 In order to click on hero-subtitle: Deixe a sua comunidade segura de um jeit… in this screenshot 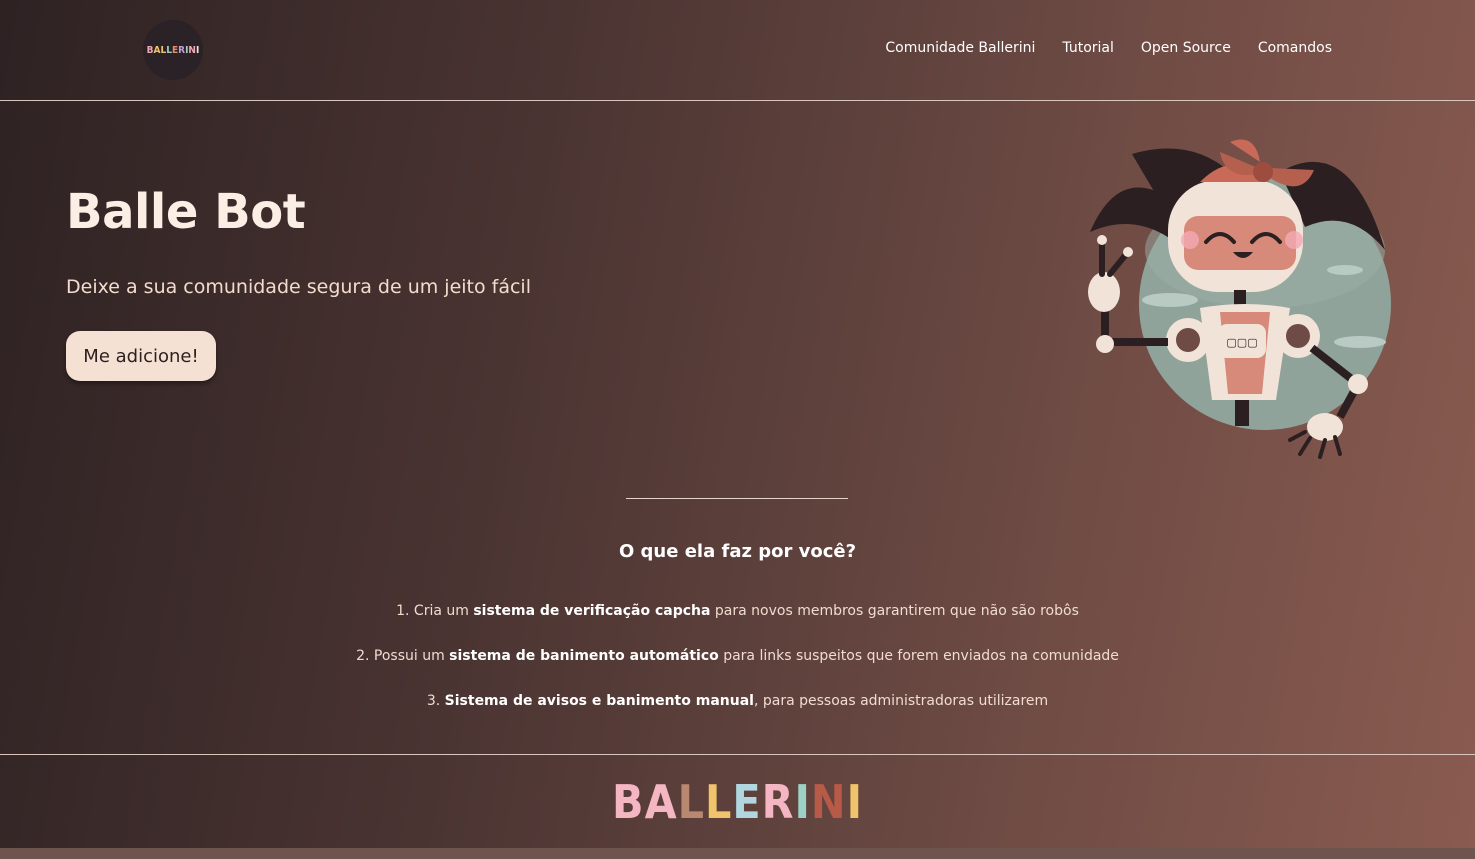, I will do `click(298, 287)`.